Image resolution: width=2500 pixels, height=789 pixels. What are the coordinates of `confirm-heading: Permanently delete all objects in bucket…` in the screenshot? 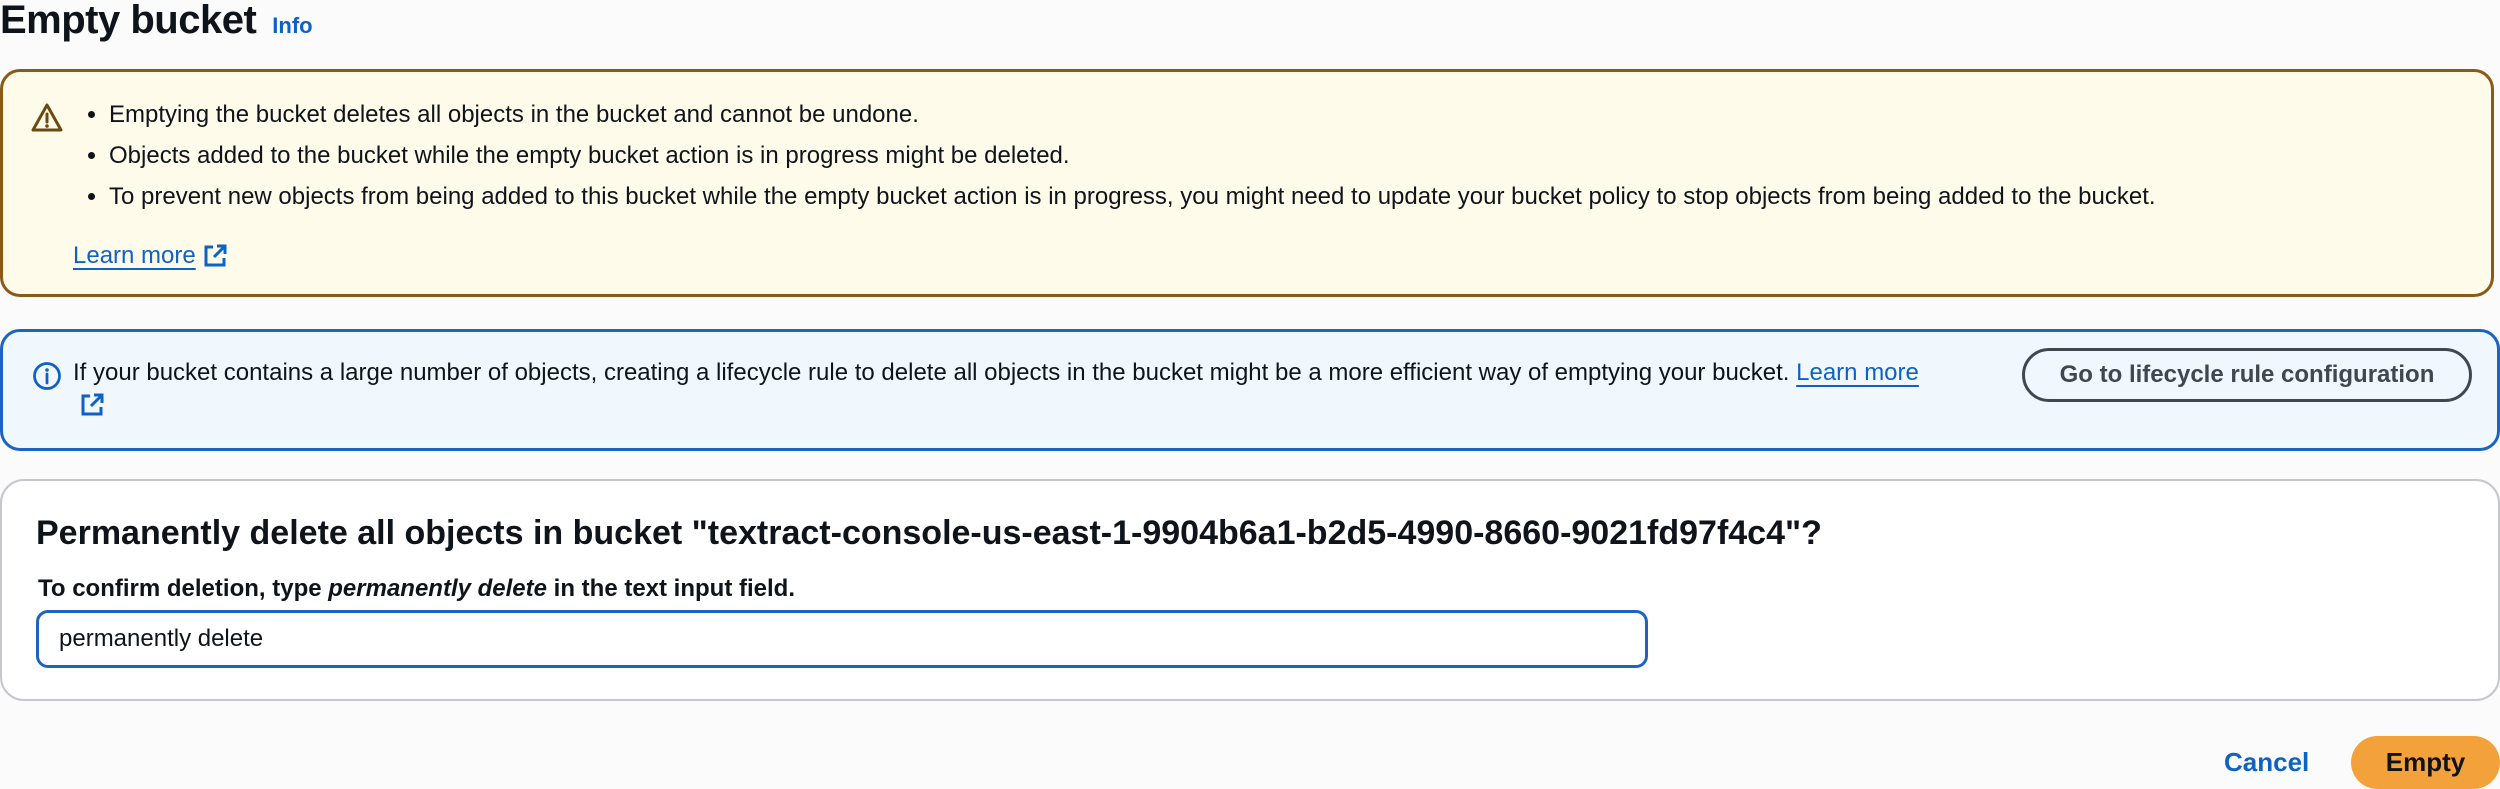 It's located at (929, 533).